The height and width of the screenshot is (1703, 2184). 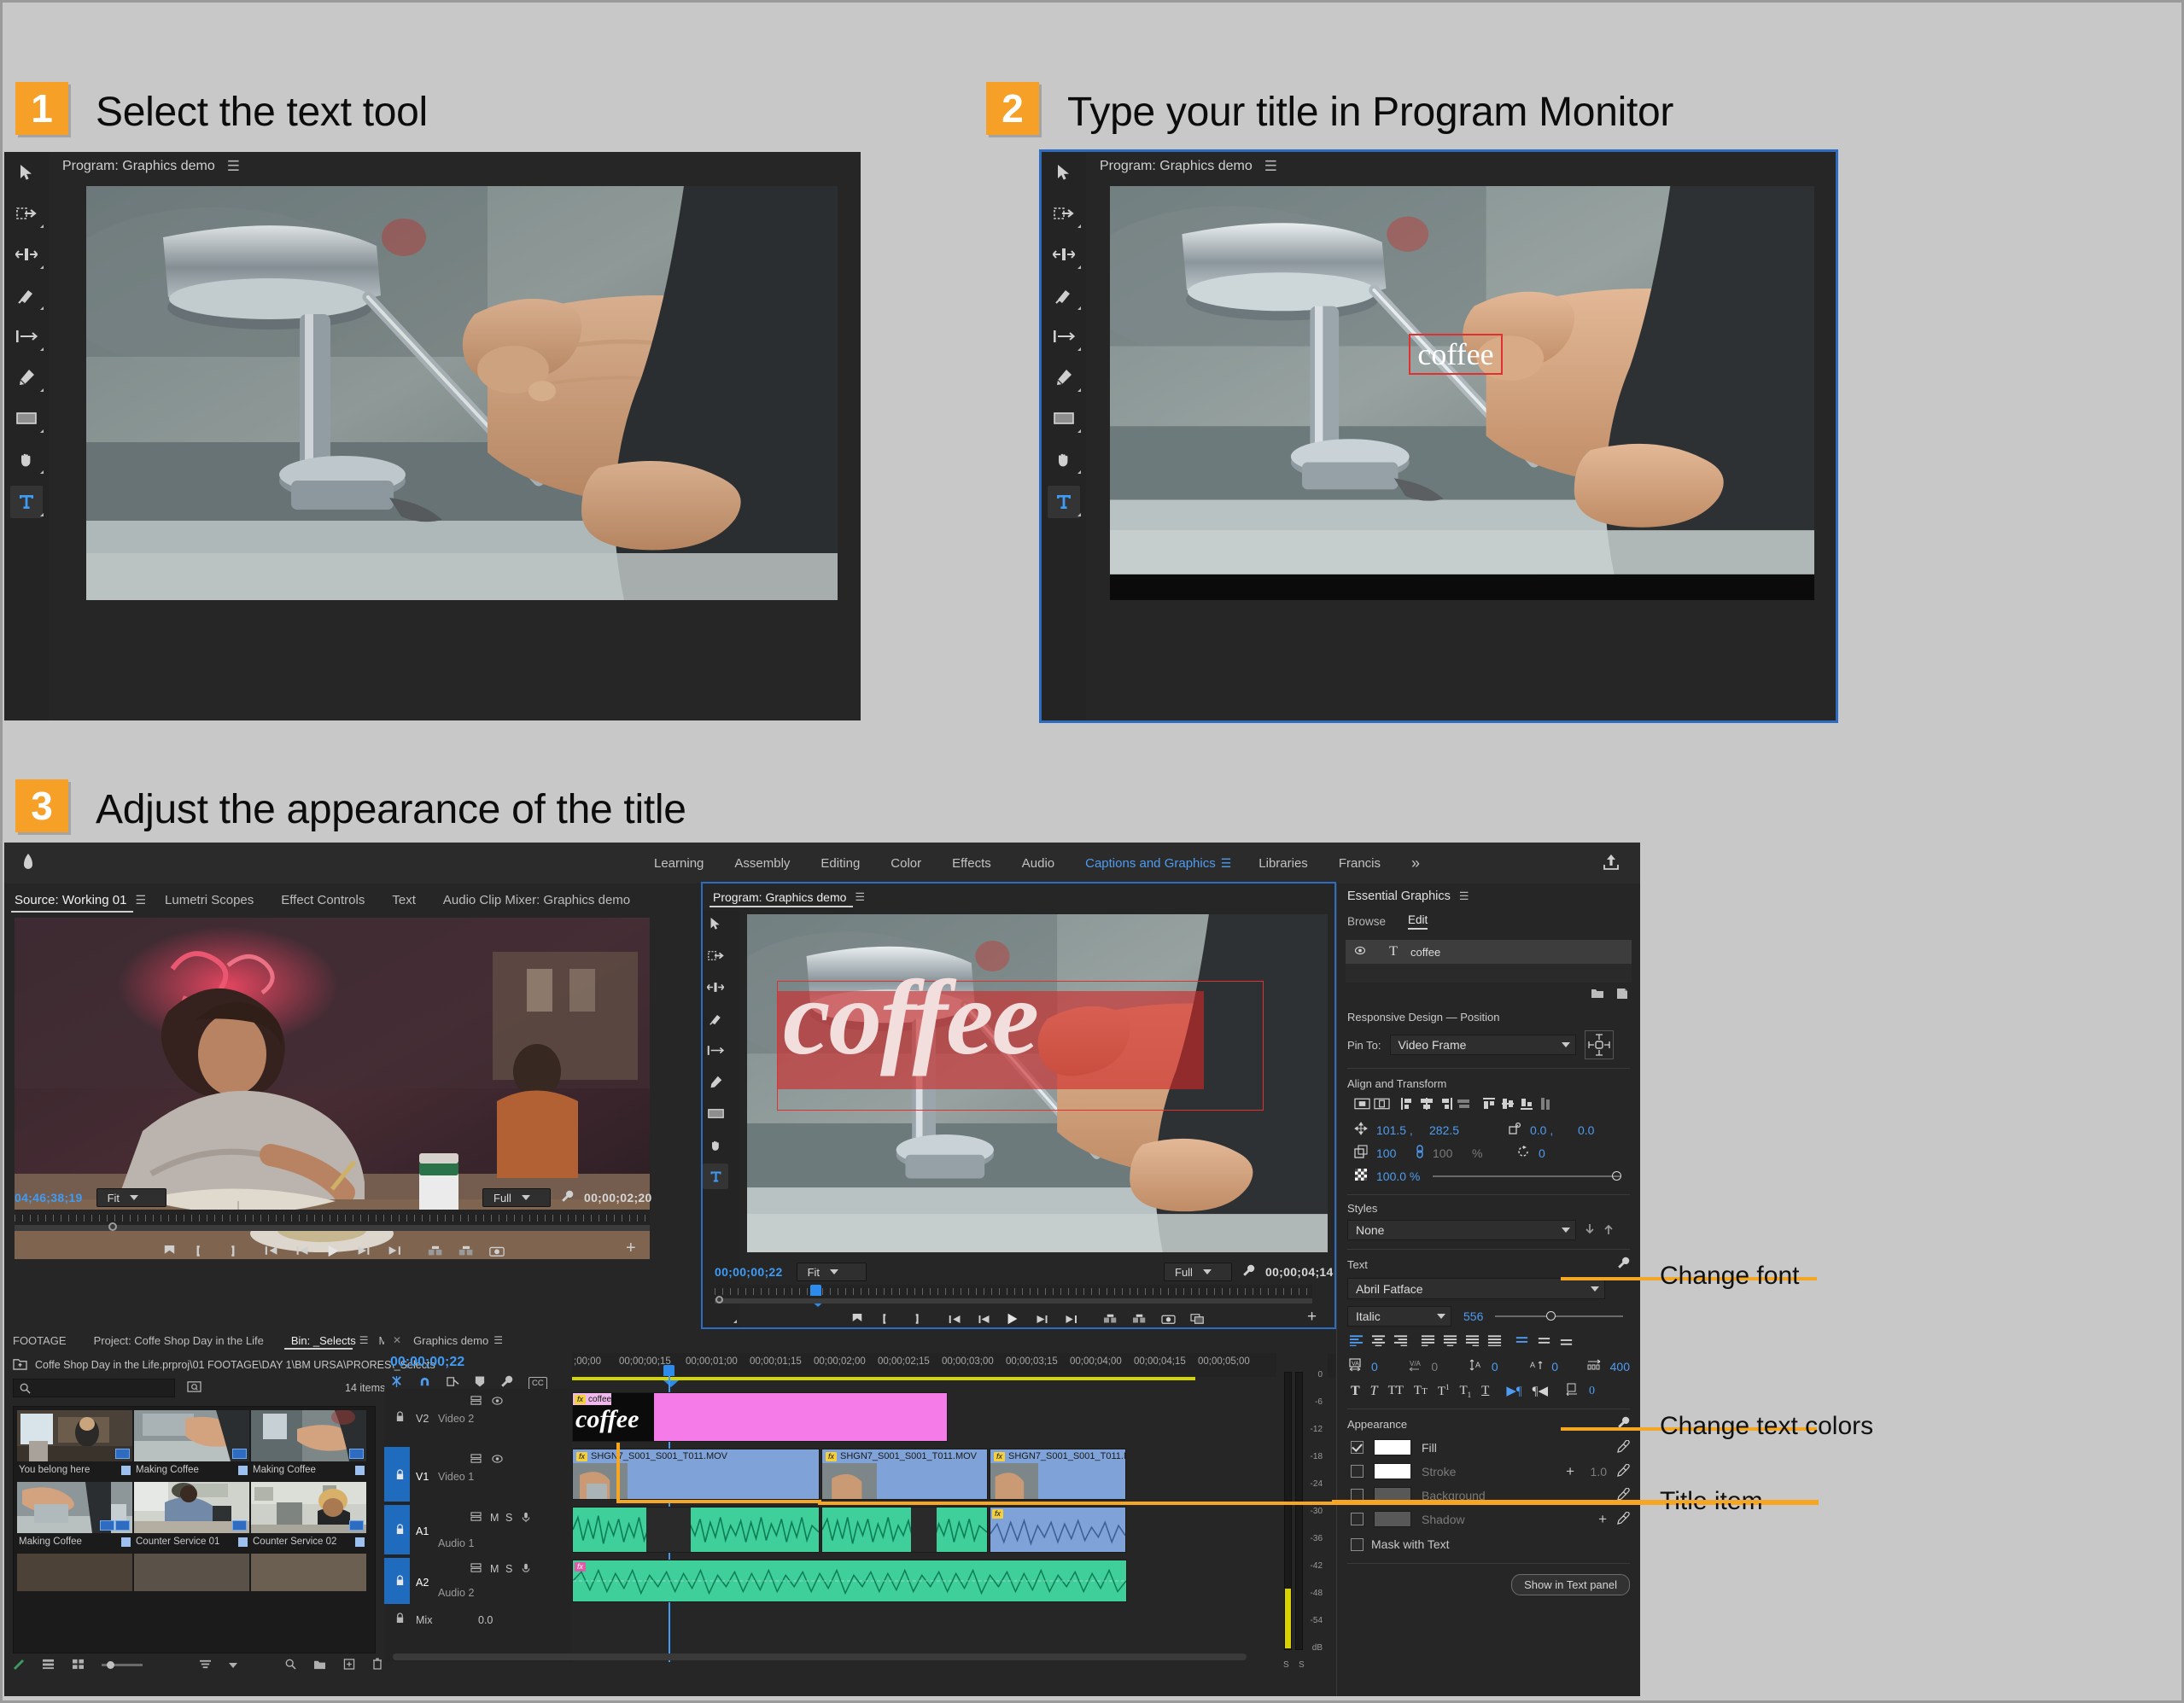 I want to click on align-middle-icon, so click(x=1508, y=1105).